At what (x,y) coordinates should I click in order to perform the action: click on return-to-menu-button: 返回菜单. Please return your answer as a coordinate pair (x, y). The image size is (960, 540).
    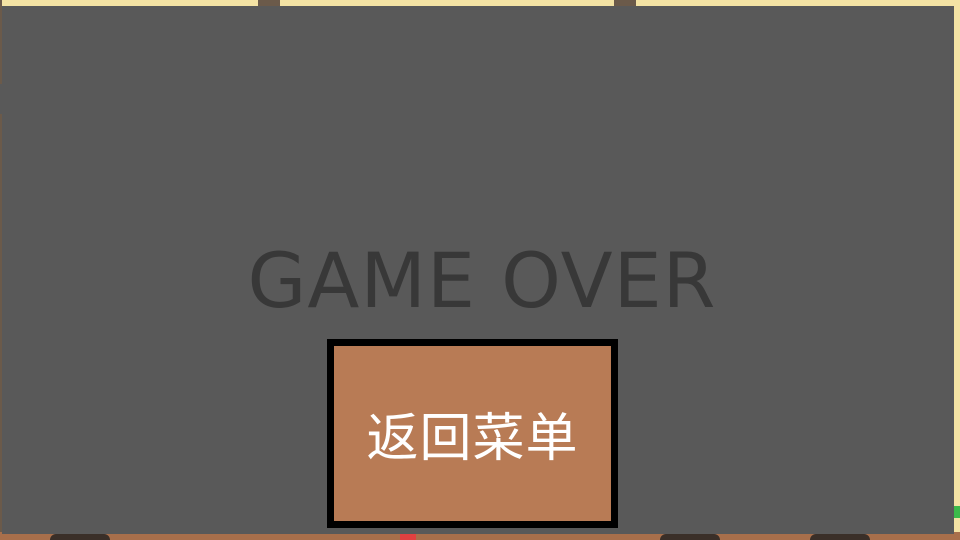
    Looking at the image, I should click on (472, 433).